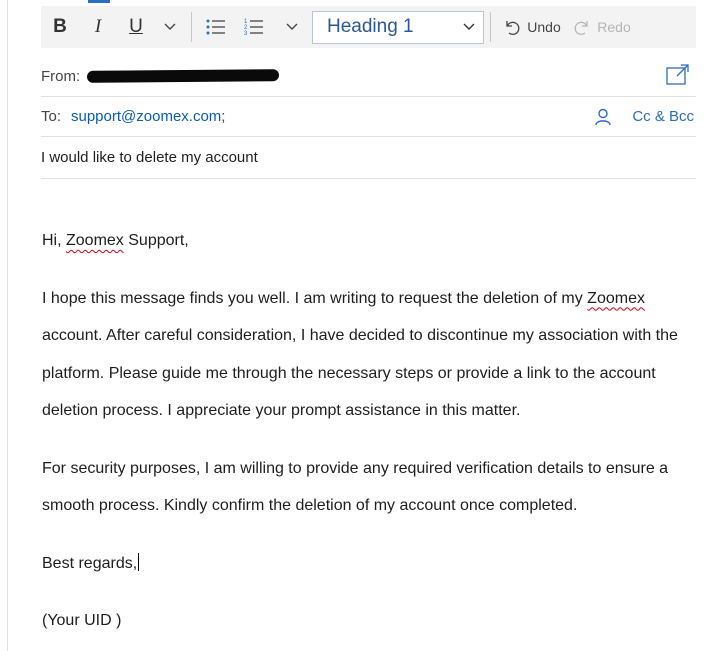  What do you see at coordinates (513, 28) in the screenshot?
I see `undo-icon` at bounding box center [513, 28].